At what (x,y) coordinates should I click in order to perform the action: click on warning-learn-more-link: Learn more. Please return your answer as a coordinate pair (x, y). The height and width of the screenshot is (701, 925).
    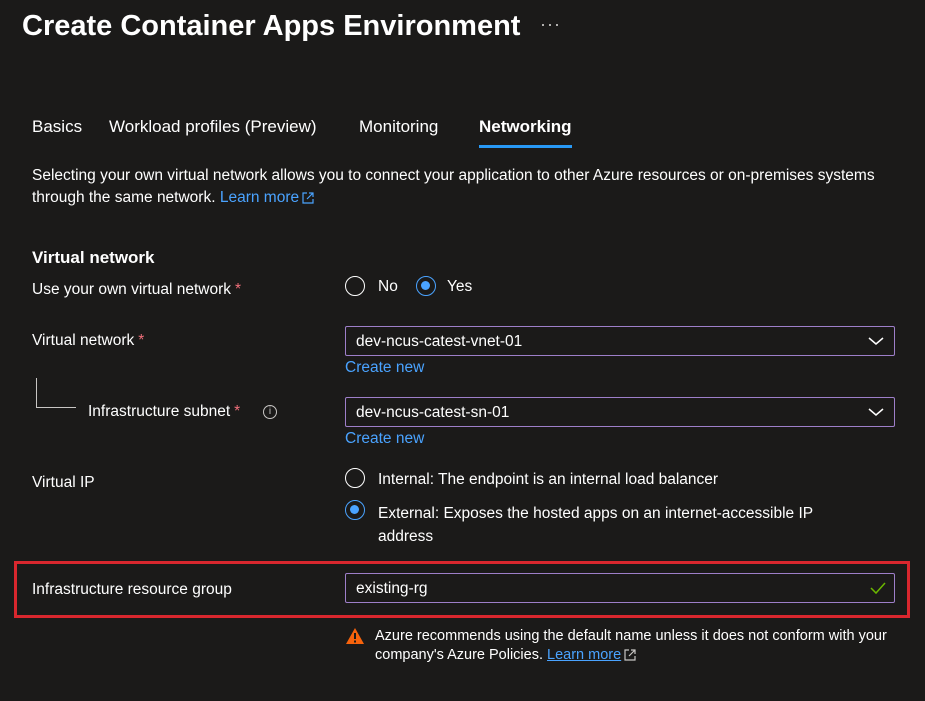
    Looking at the image, I should click on (584, 655).